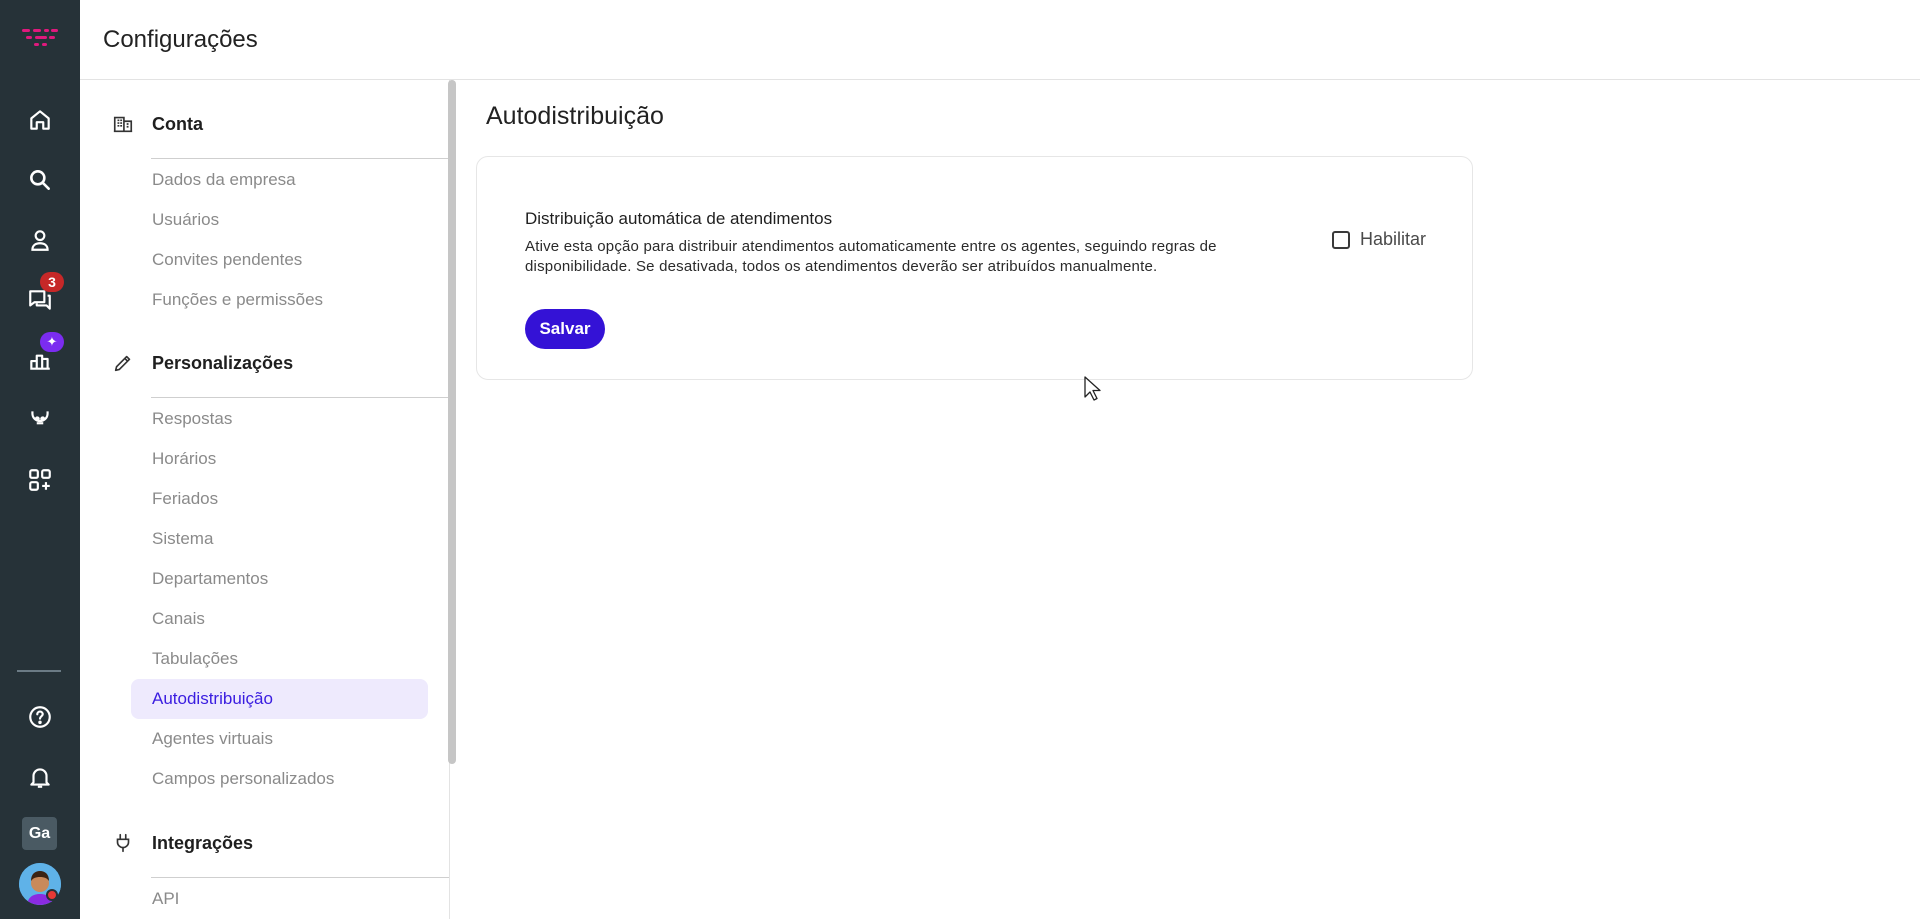  I want to click on section-title: Integrações, so click(203, 843).